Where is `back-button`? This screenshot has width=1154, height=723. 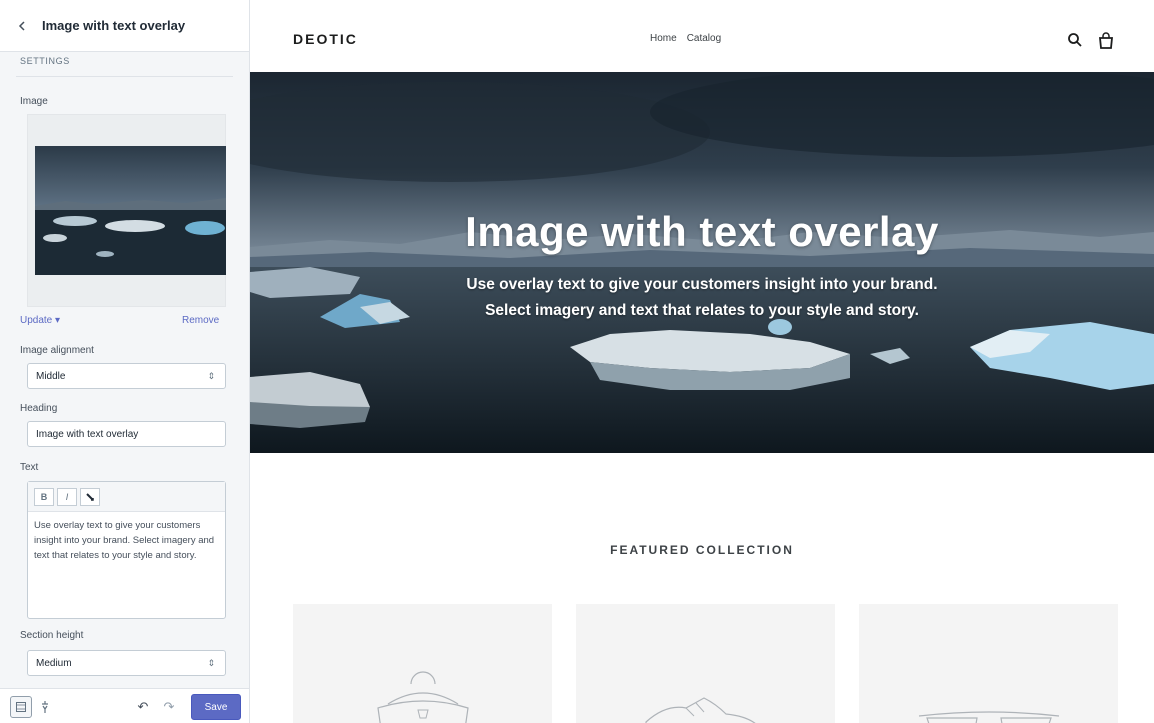 back-button is located at coordinates (22, 26).